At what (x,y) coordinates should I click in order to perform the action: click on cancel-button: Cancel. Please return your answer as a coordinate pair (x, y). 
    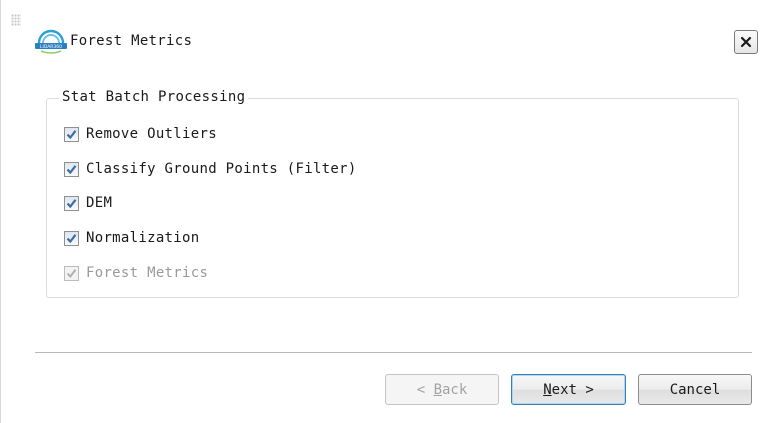
    Looking at the image, I should click on (695, 389).